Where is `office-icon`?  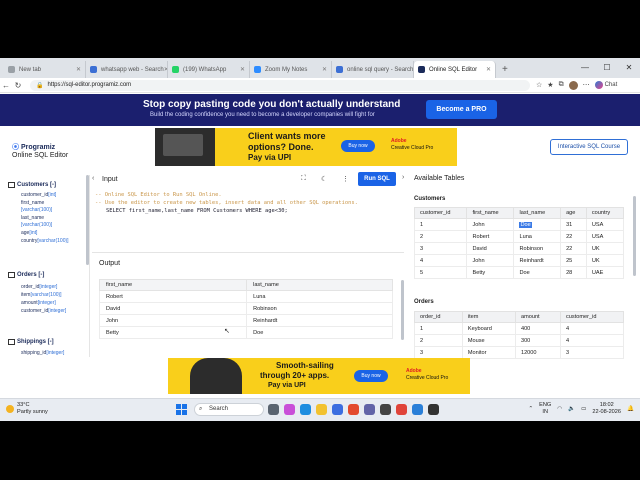 office-icon is located at coordinates (353, 409).